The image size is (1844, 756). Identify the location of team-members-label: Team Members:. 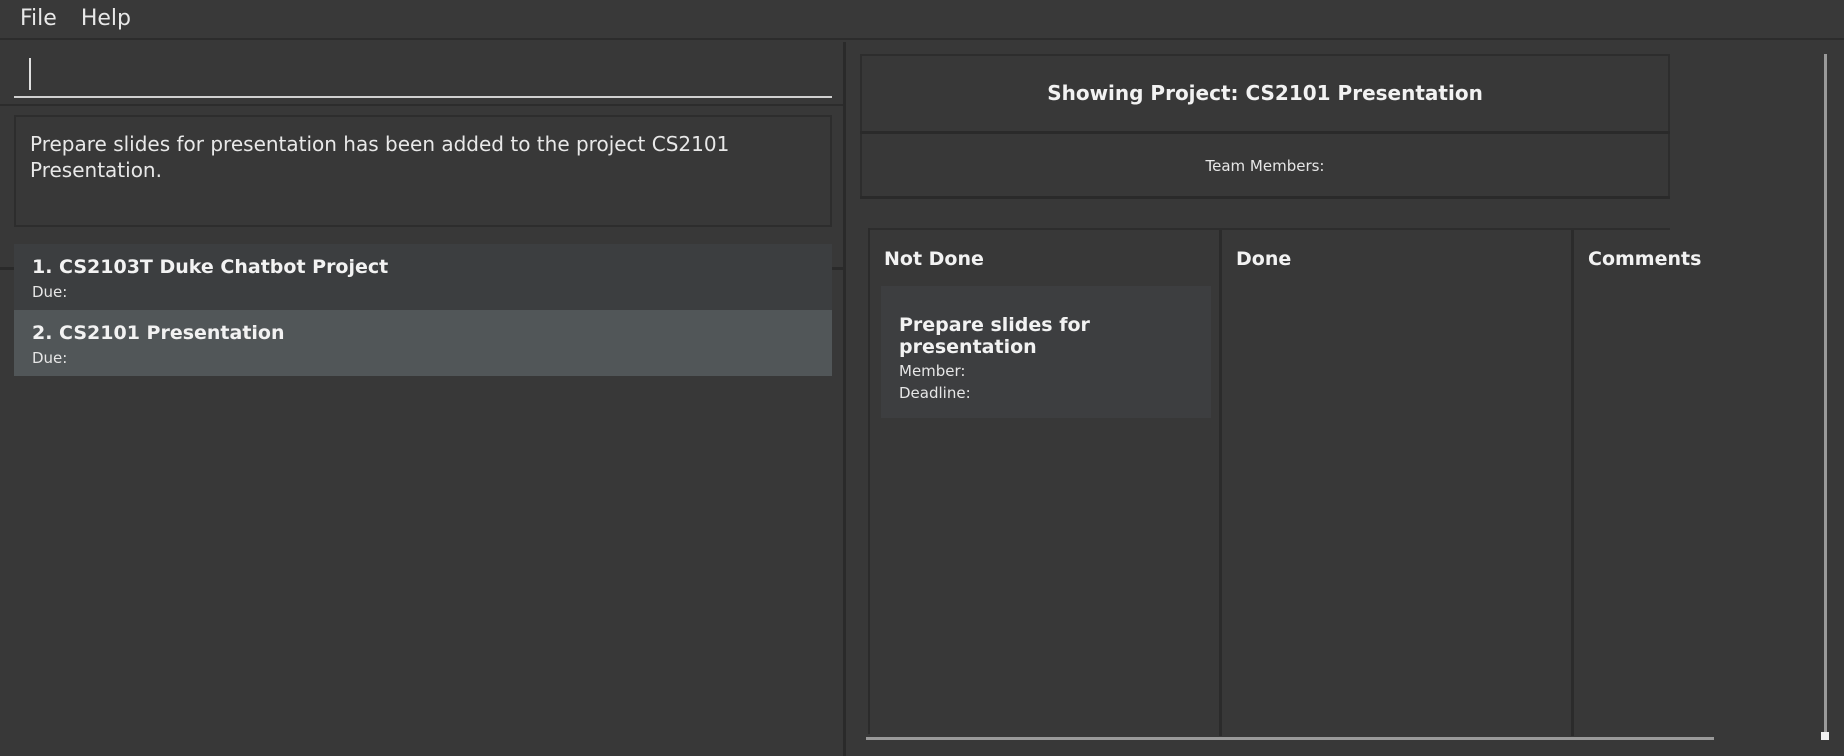
(1265, 167).